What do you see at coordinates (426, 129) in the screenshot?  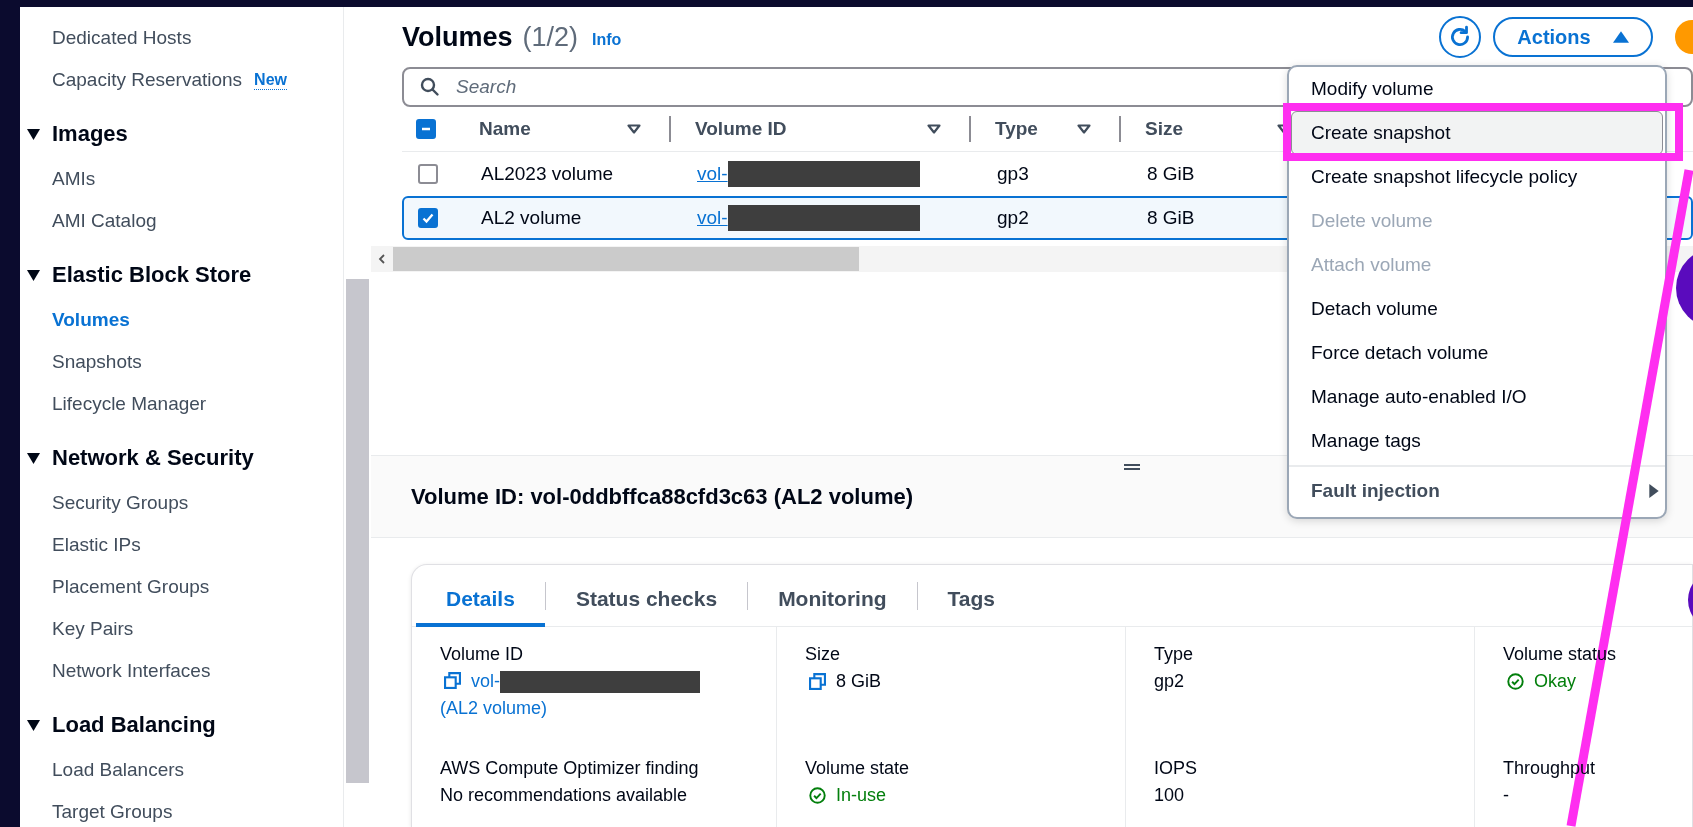 I see `select-all-checkbox` at bounding box center [426, 129].